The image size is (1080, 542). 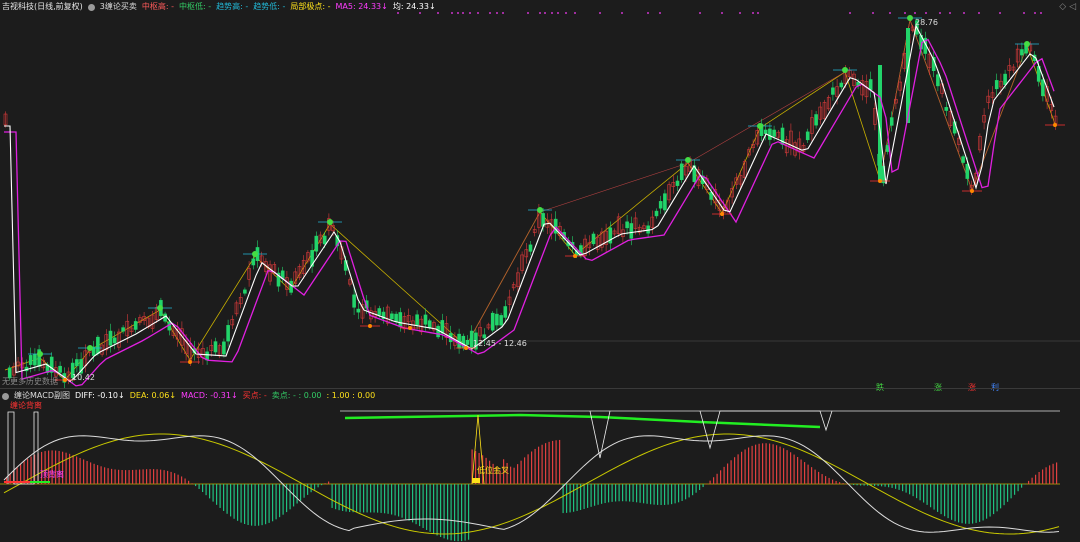 What do you see at coordinates (926, 22) in the screenshot?
I see `high-price-label: 28.76` at bounding box center [926, 22].